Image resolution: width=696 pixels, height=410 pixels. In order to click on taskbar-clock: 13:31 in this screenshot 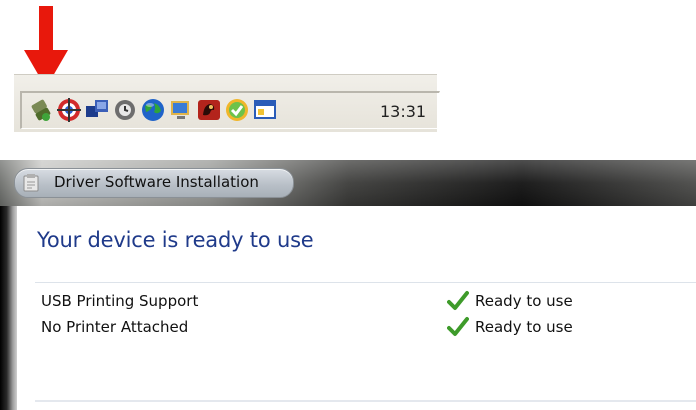, I will do `click(403, 111)`.